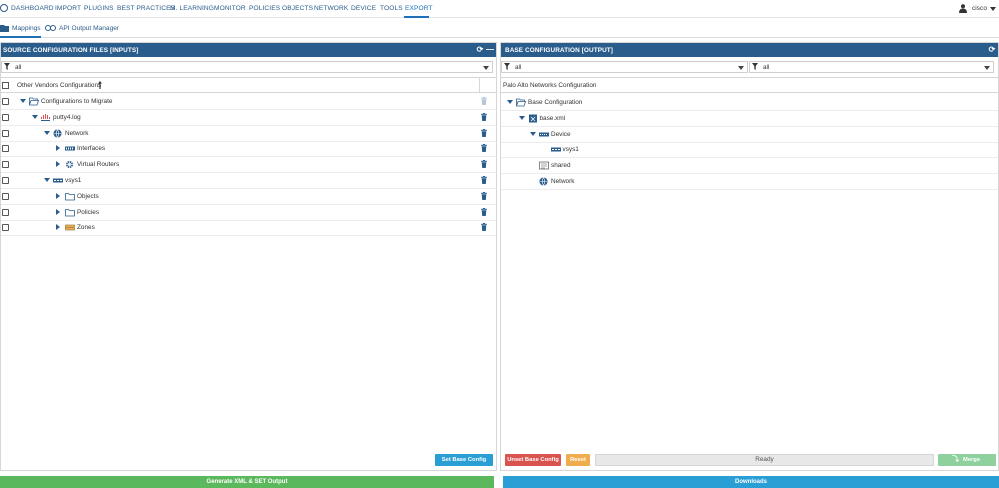 The width and height of the screenshot is (999, 488). What do you see at coordinates (100, 85) in the screenshot?
I see `sort-icon` at bounding box center [100, 85].